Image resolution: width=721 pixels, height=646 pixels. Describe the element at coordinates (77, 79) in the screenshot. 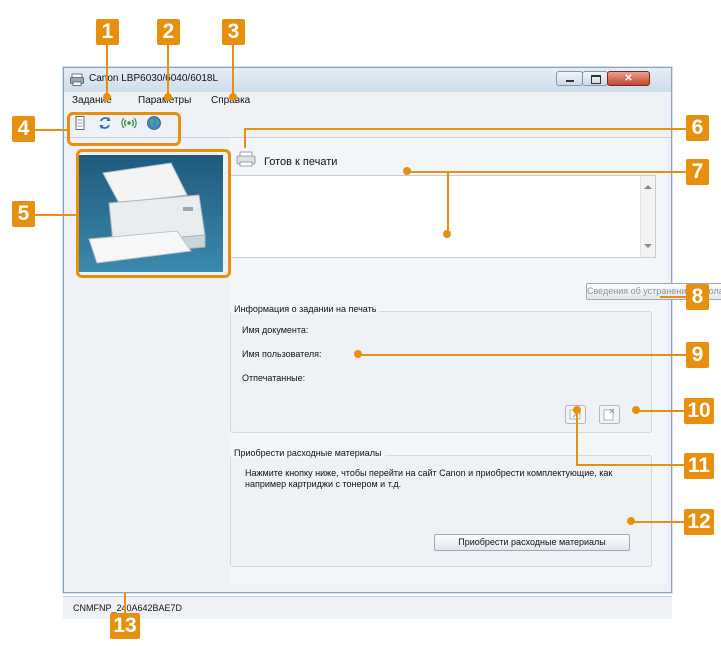

I see `printer-app-icon` at that location.